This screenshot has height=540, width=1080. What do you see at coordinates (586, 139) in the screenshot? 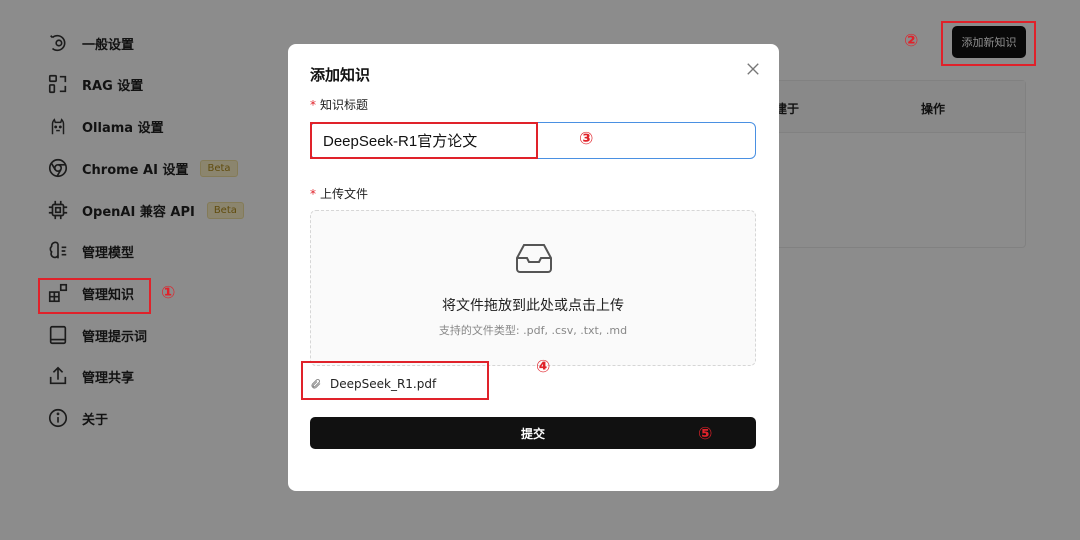
I see `annotation-number-3: ③` at bounding box center [586, 139].